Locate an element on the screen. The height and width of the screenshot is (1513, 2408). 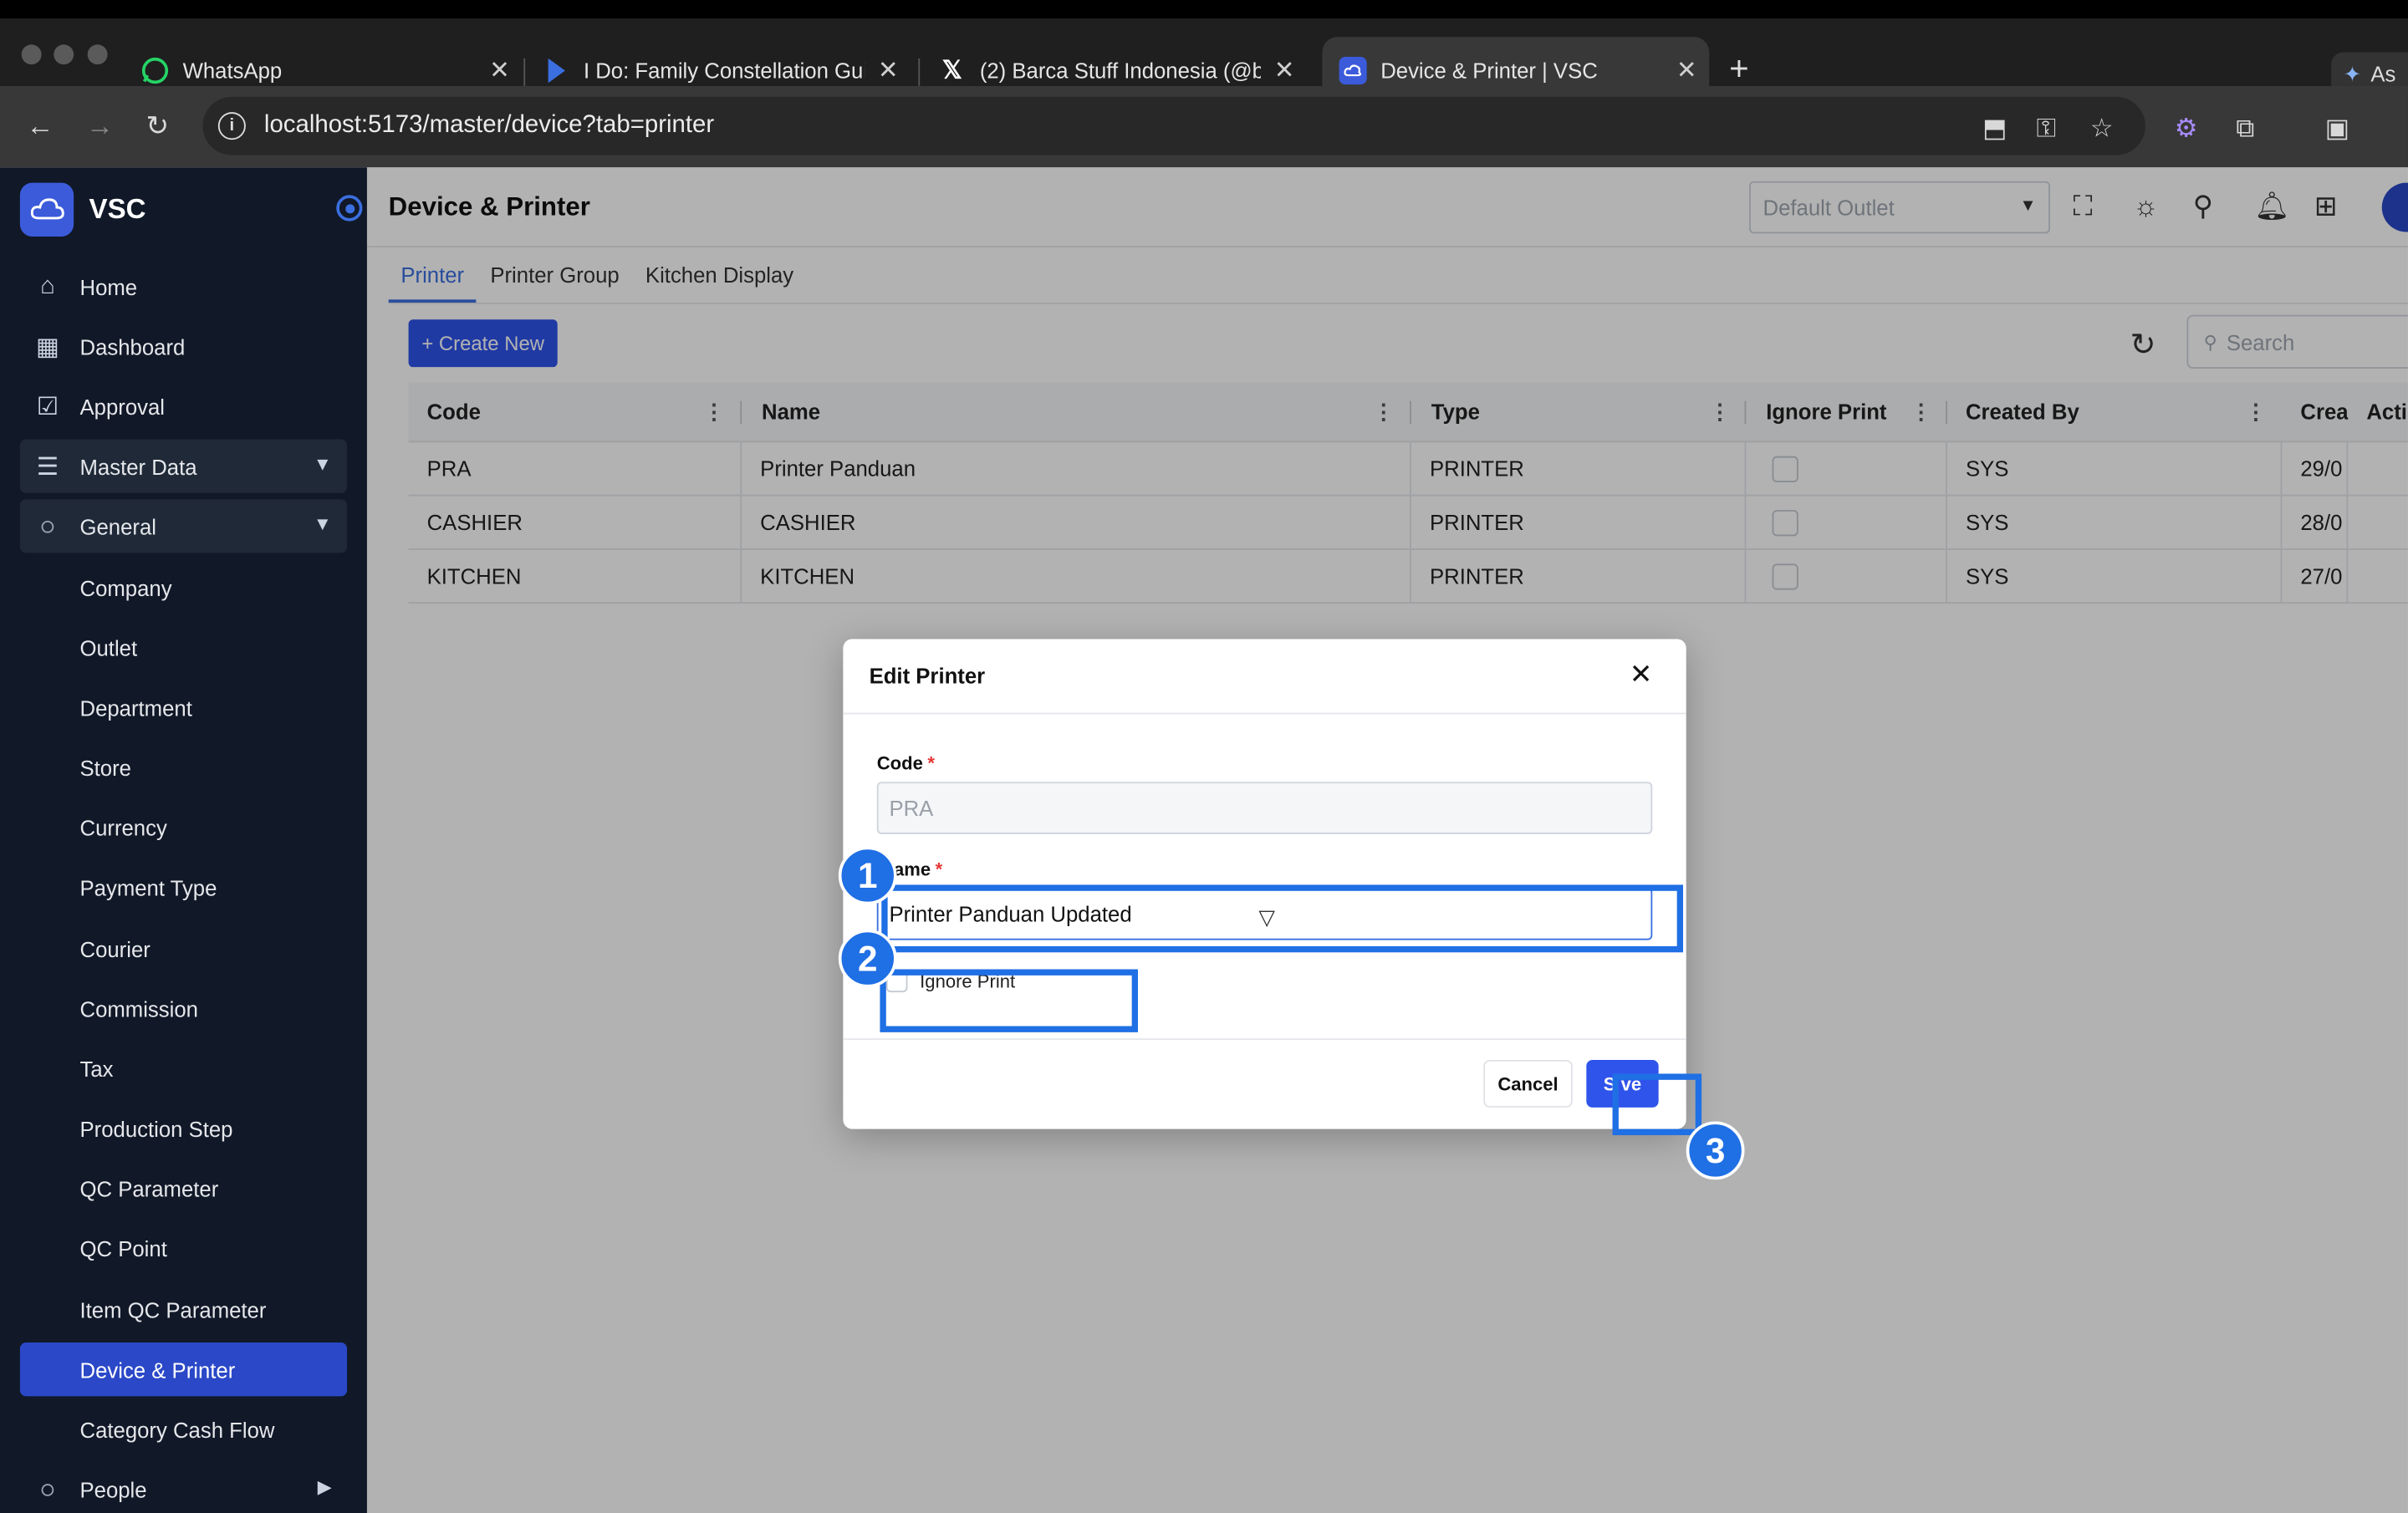
sidebar-item-department: Department is located at coordinates (183, 707).